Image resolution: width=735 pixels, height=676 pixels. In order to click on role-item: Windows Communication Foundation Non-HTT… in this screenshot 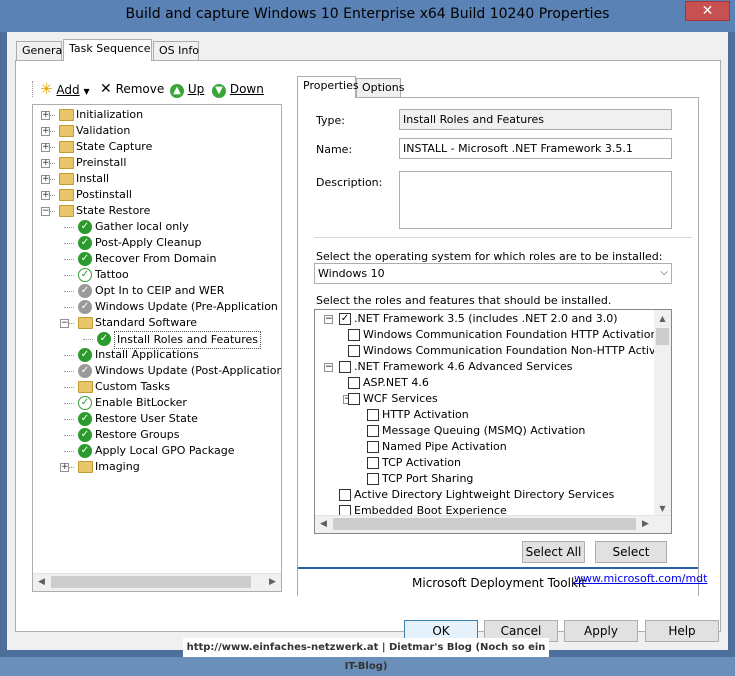, I will do `click(493, 351)`.